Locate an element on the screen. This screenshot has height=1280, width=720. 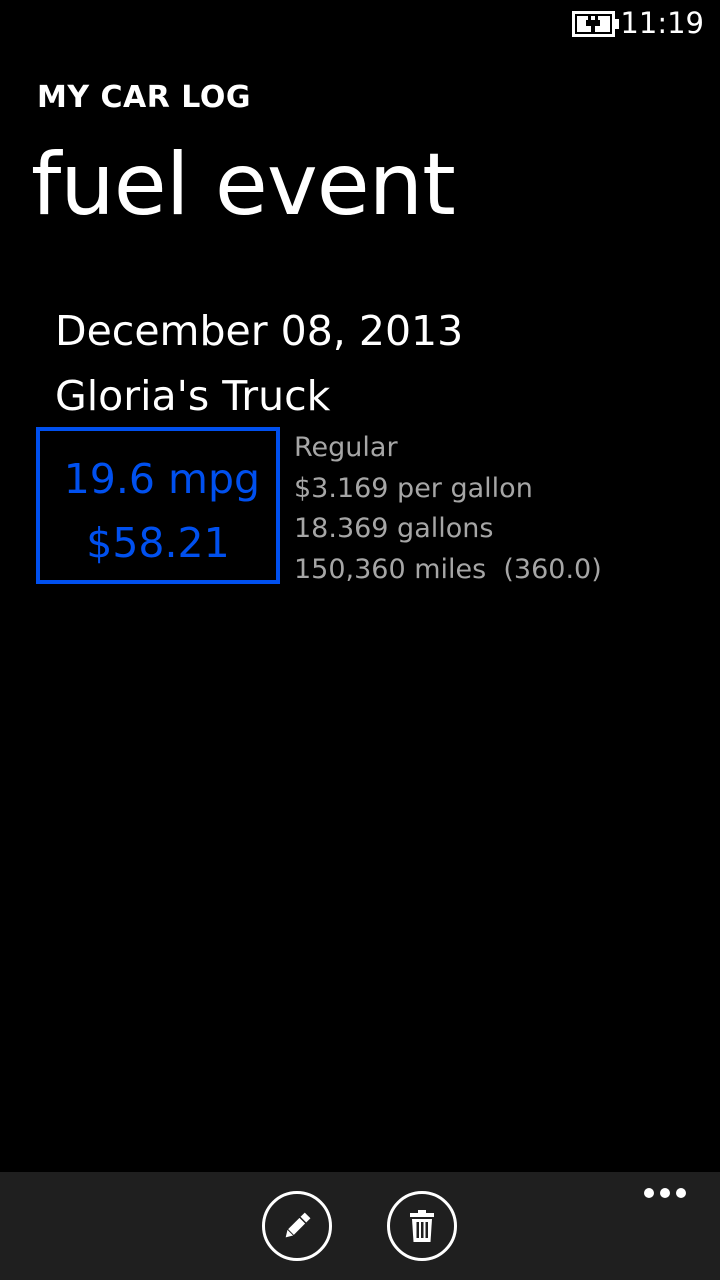
gallons: 18.369 gallons is located at coordinates (394, 528).